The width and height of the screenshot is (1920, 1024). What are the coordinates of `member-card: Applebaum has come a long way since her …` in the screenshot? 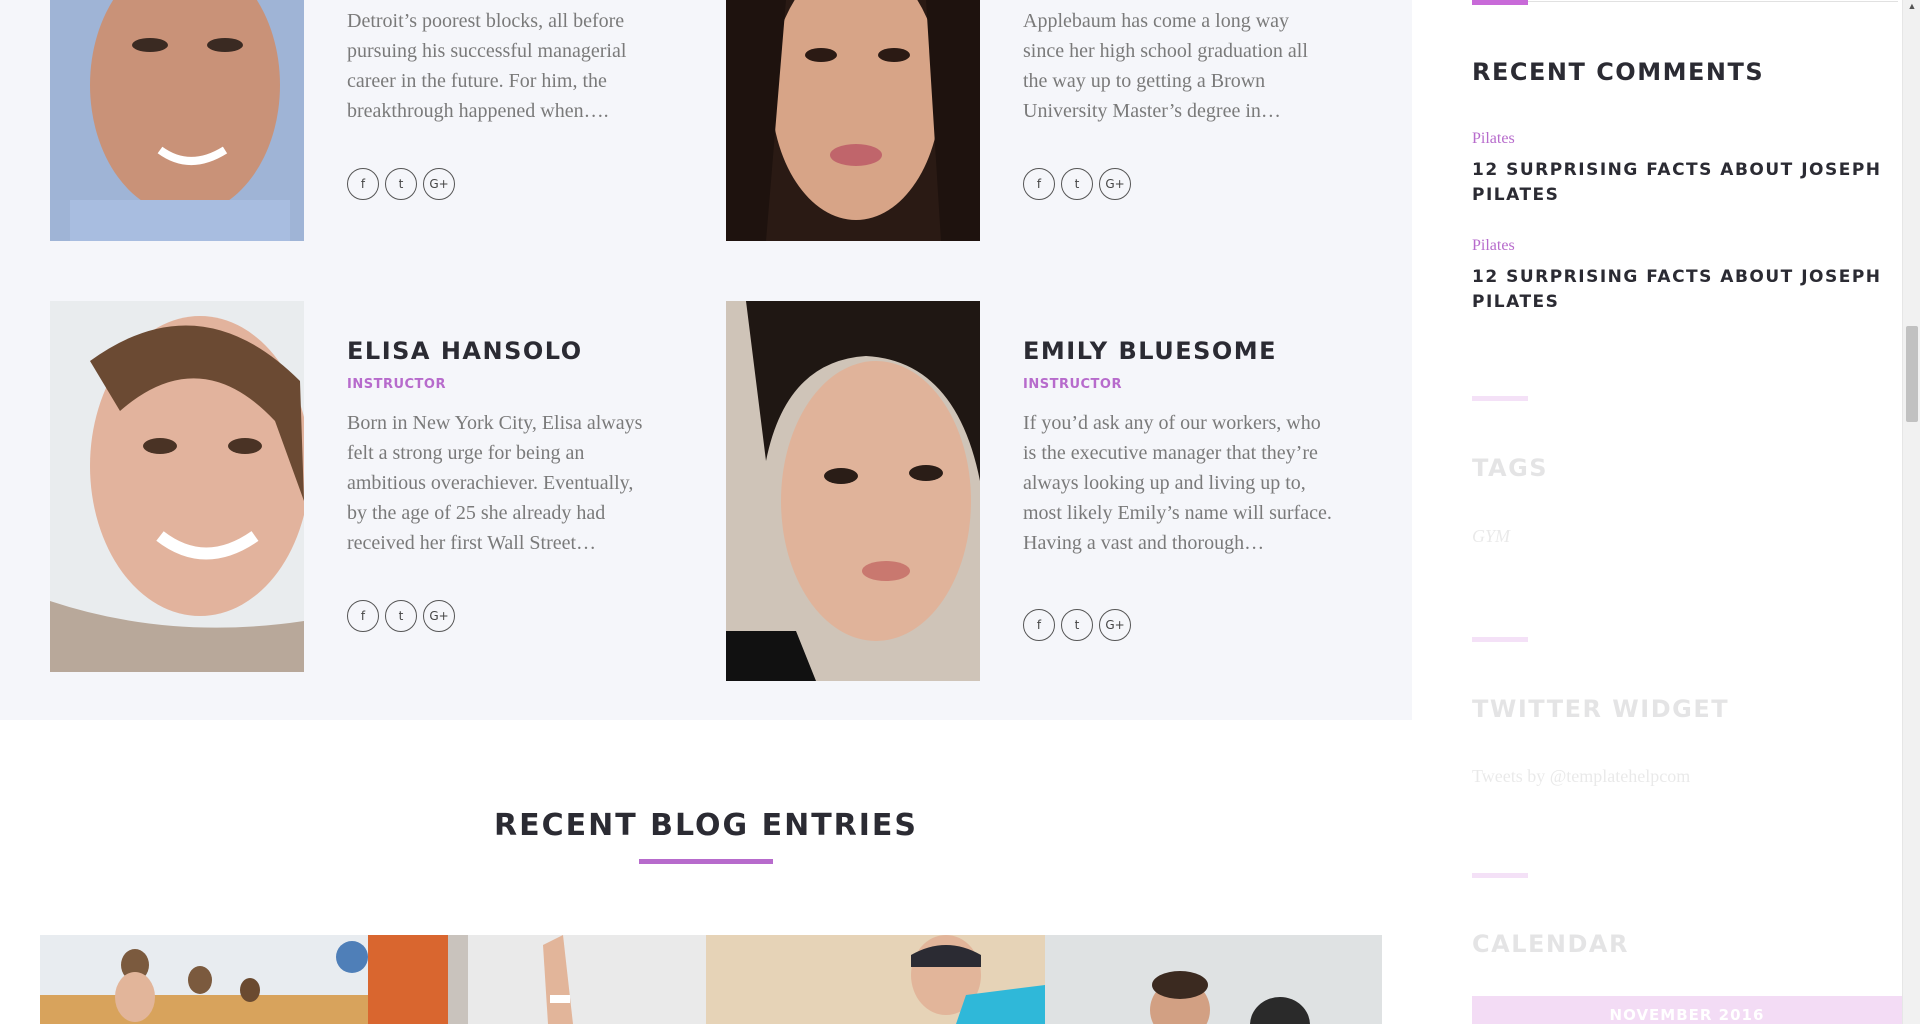 It's located at (1178, 66).